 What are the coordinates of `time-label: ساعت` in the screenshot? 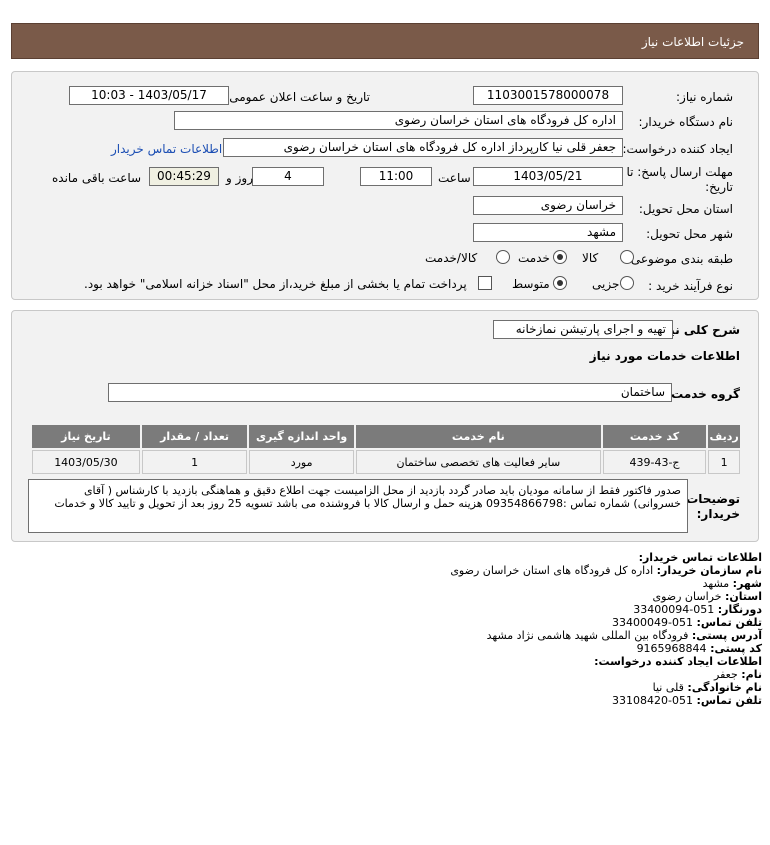 It's located at (454, 178).